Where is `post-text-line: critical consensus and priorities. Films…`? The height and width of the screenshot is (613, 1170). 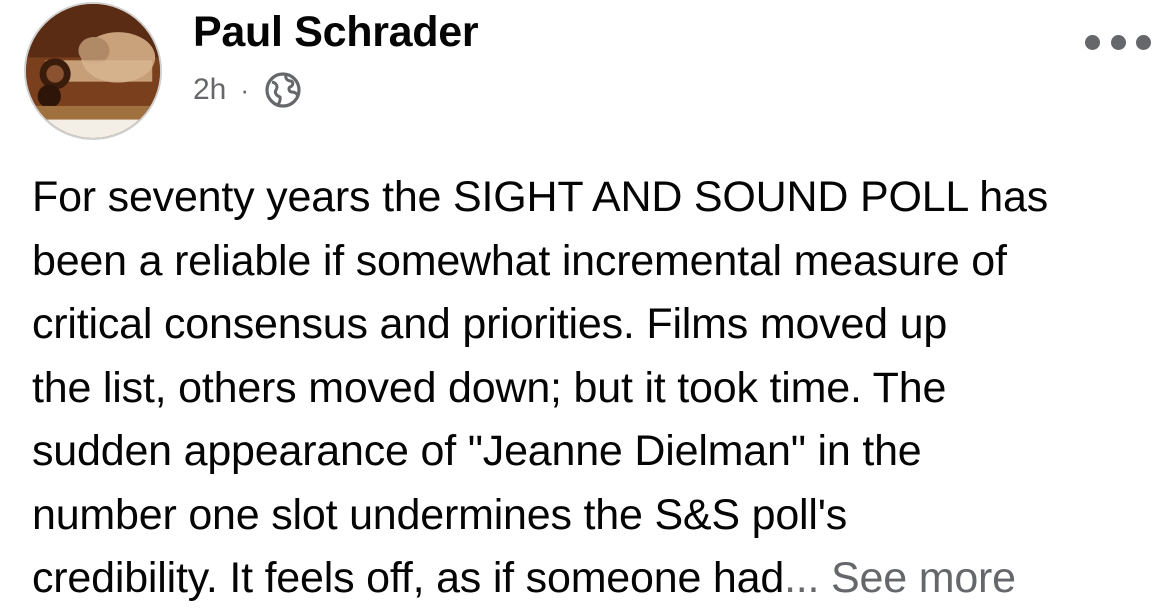
post-text-line: critical consensus and priorities. Films… is located at coordinates (490, 324).